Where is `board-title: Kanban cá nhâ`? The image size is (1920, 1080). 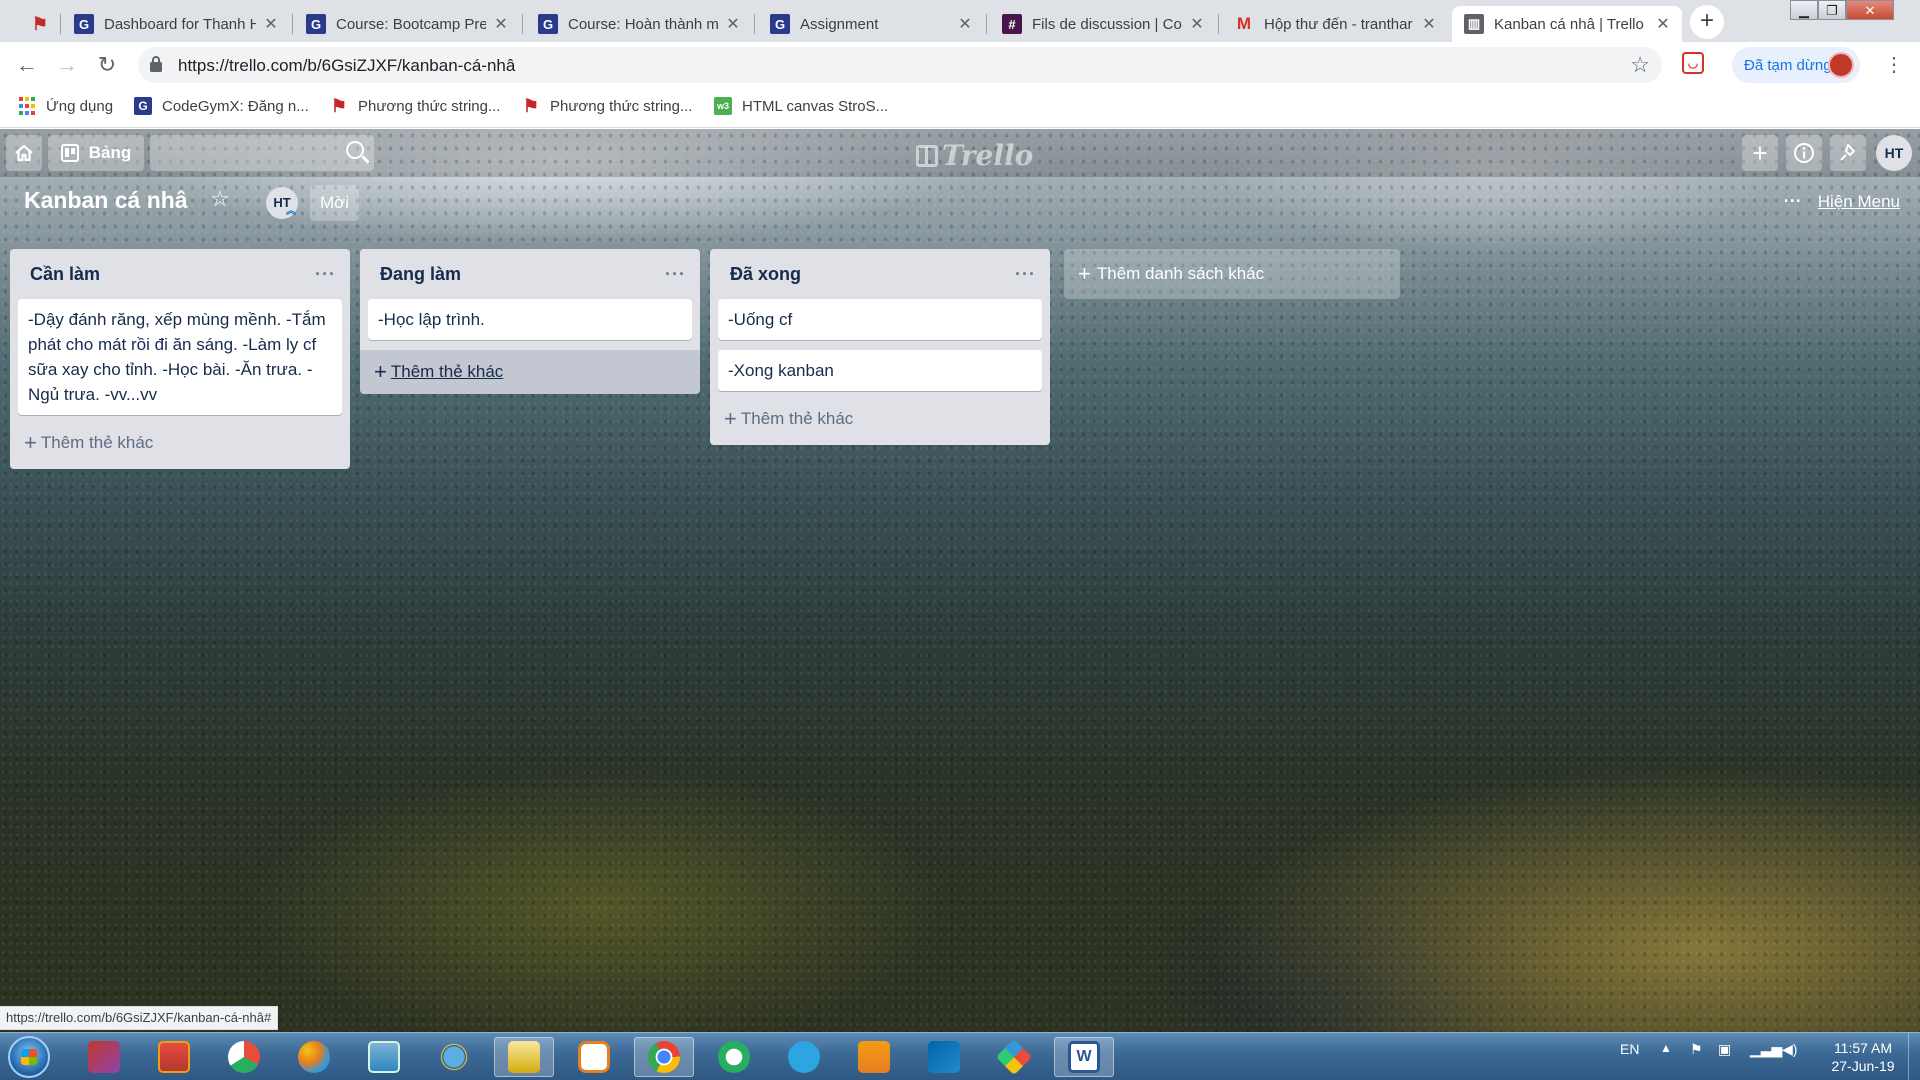 board-title: Kanban cá nhâ is located at coordinates (106, 200).